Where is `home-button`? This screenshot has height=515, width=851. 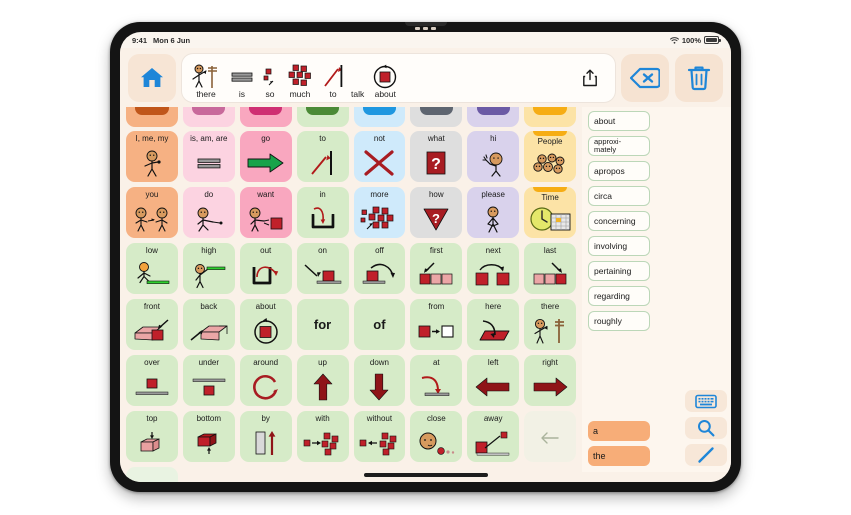
home-button is located at coordinates (152, 78).